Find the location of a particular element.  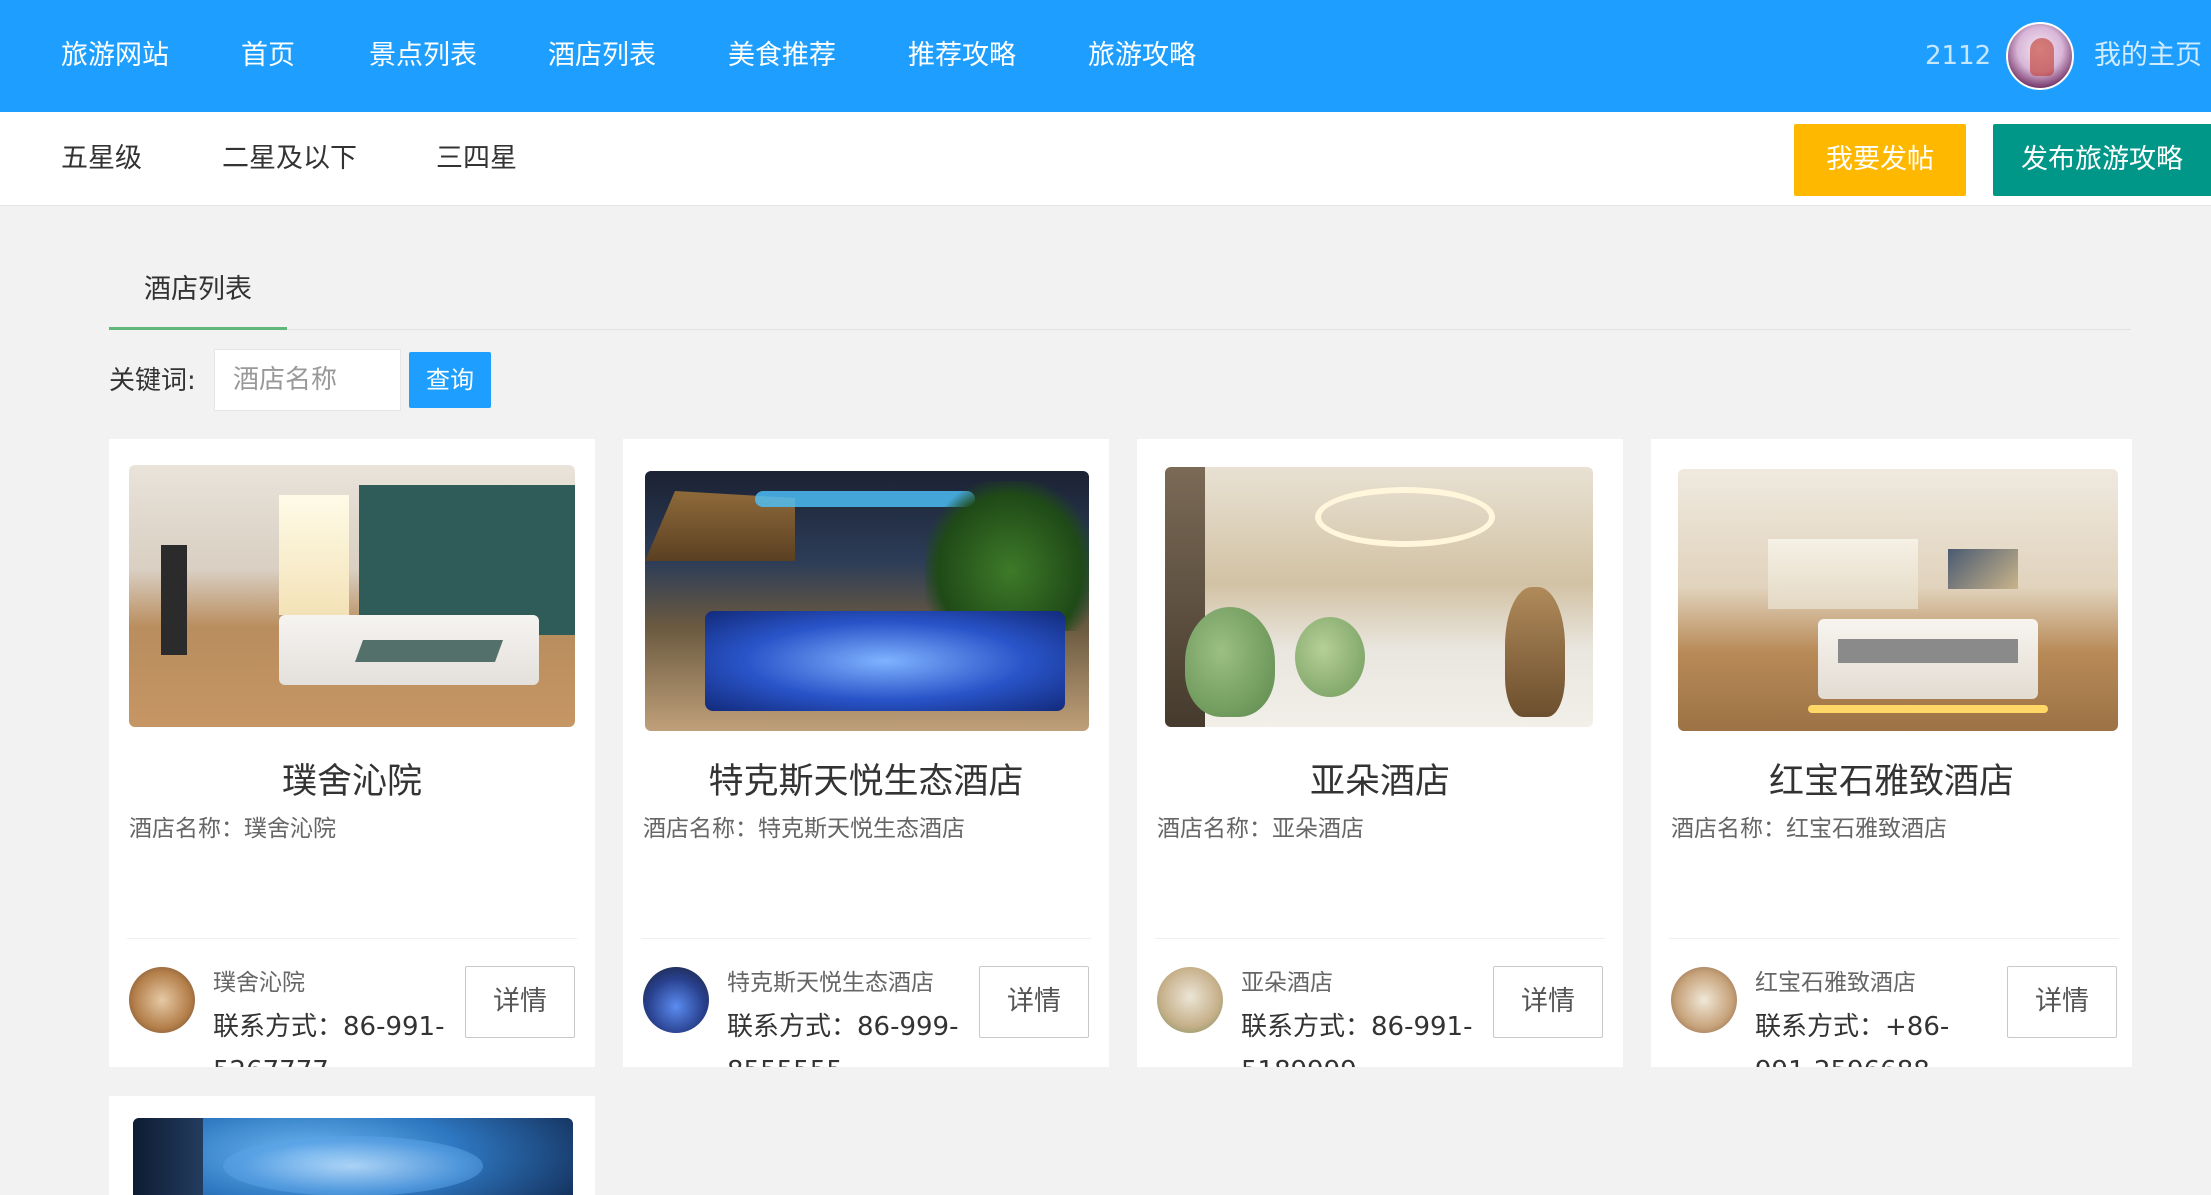

nav-item-attractions: 景点列表 is located at coordinates (423, 56).